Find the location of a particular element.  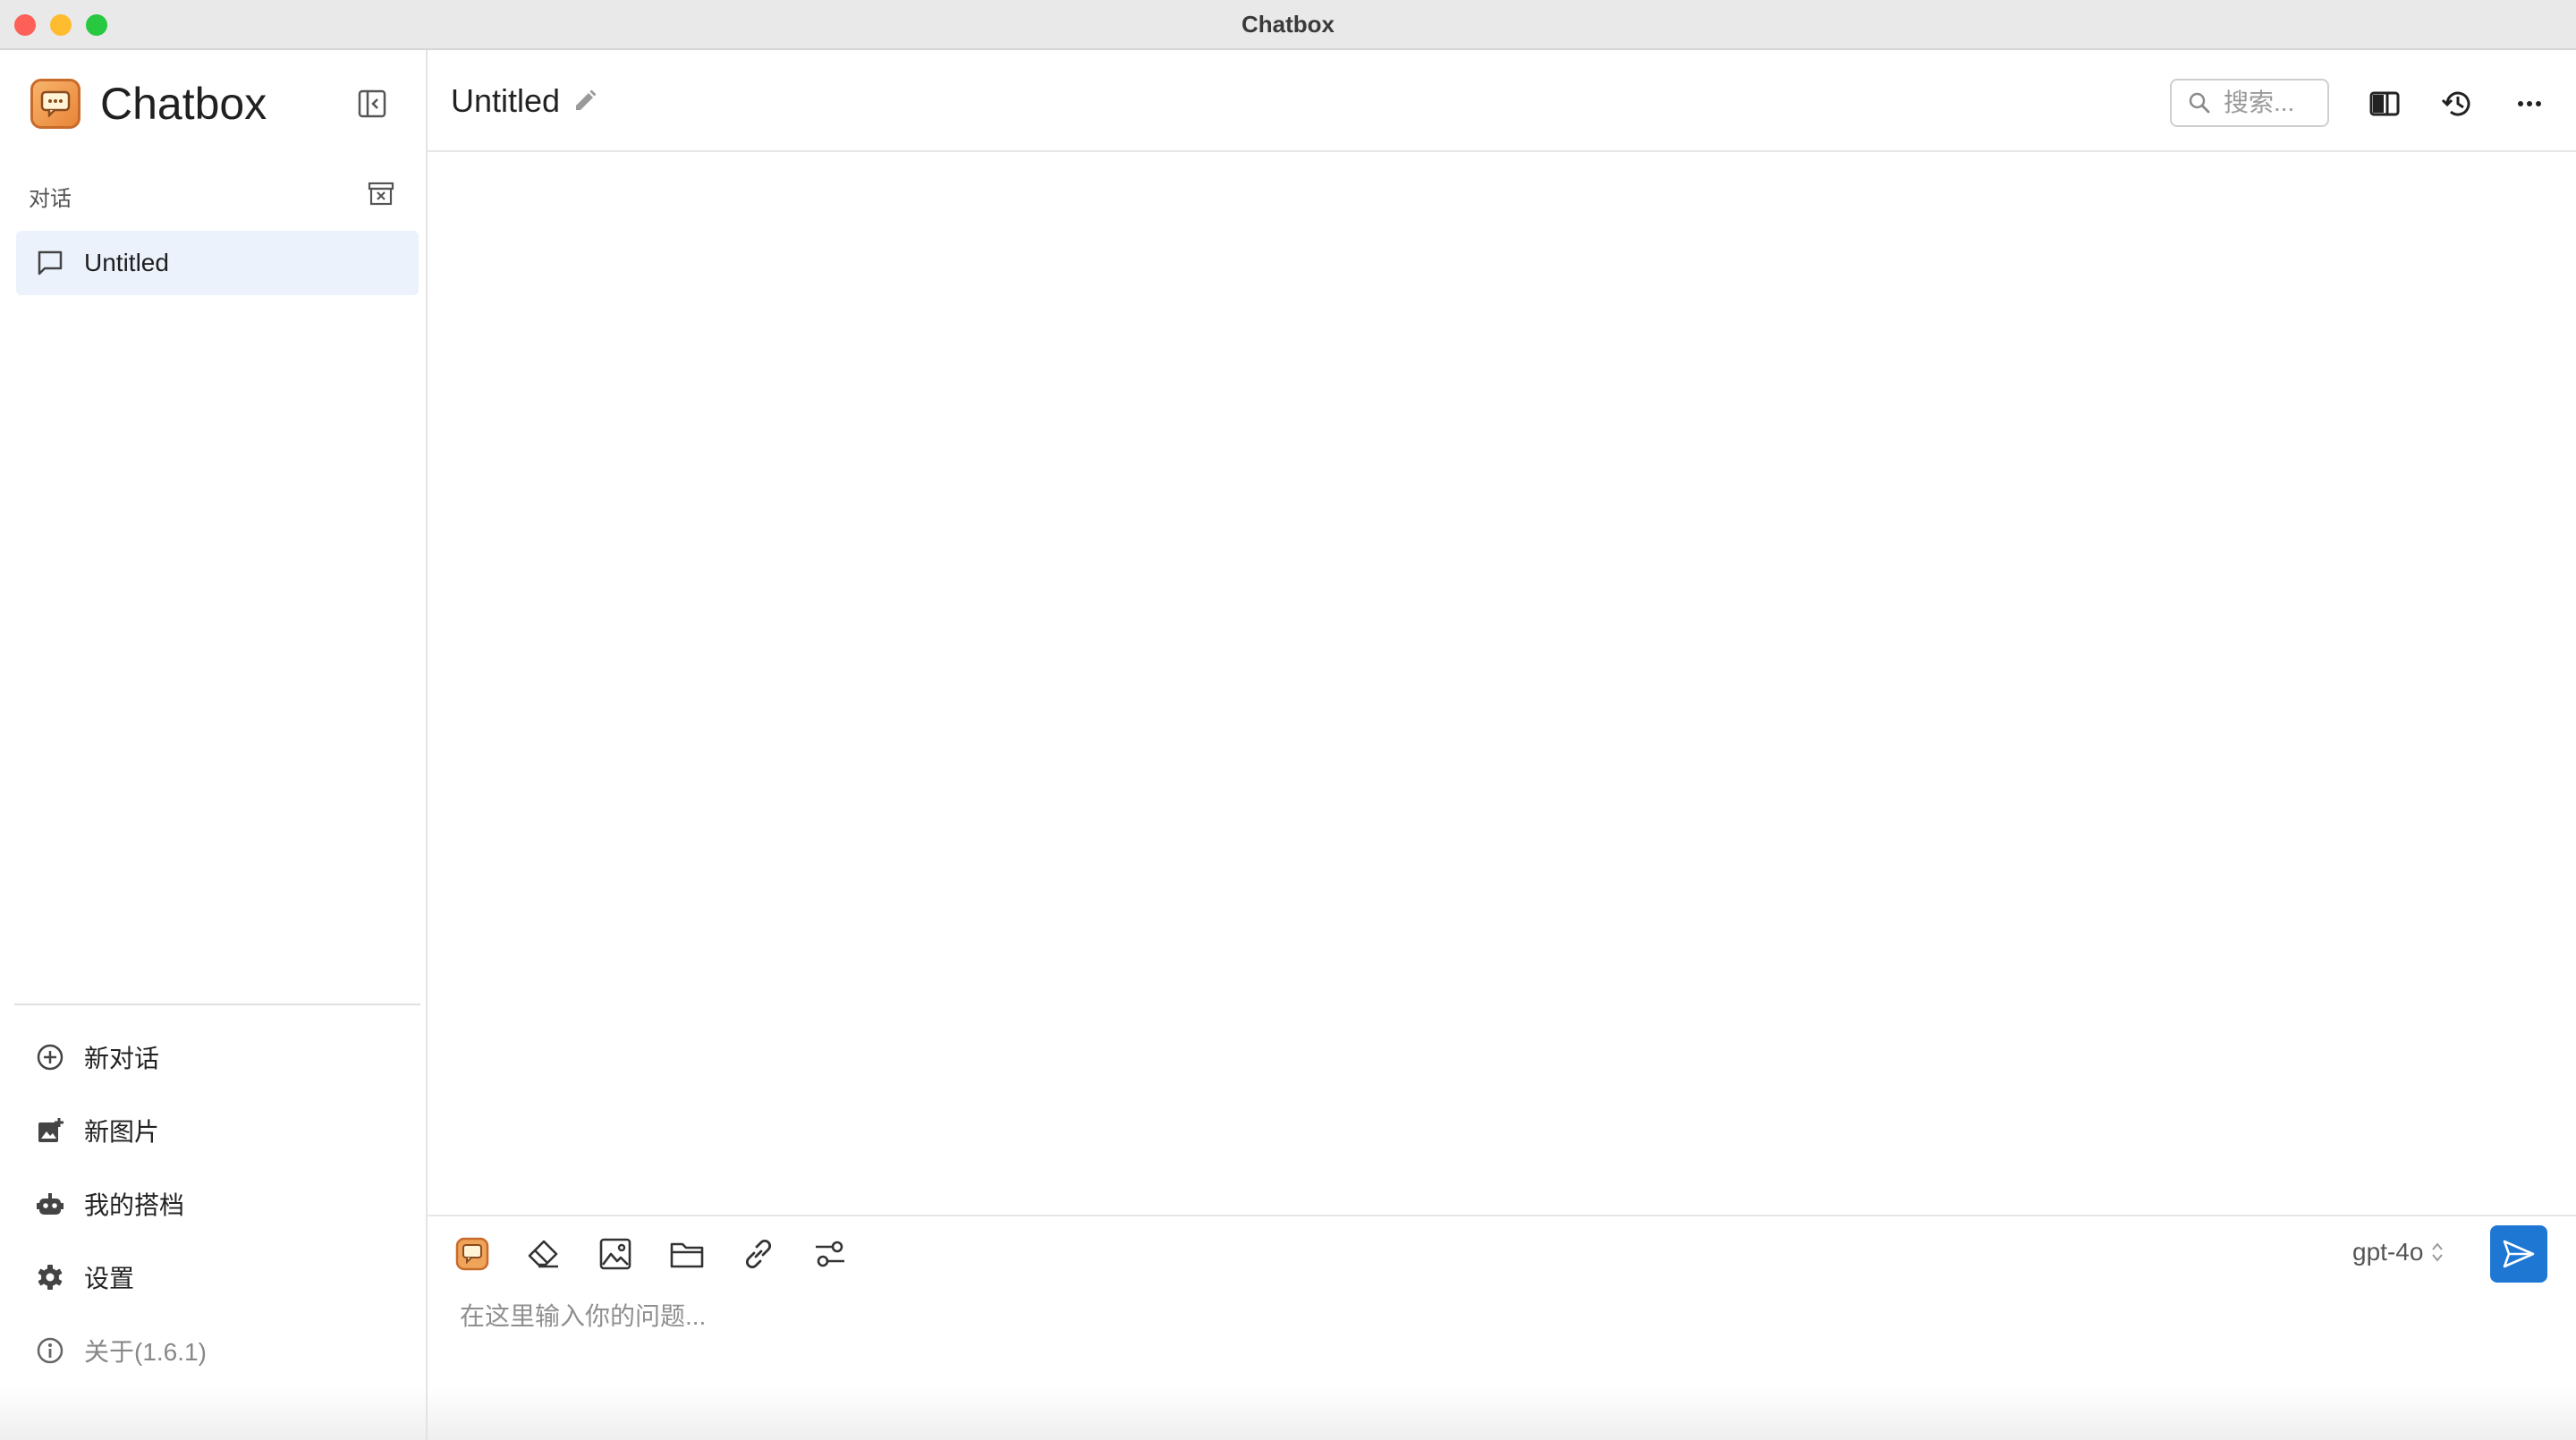

chat-title-wrap: Untitled is located at coordinates (525, 101).